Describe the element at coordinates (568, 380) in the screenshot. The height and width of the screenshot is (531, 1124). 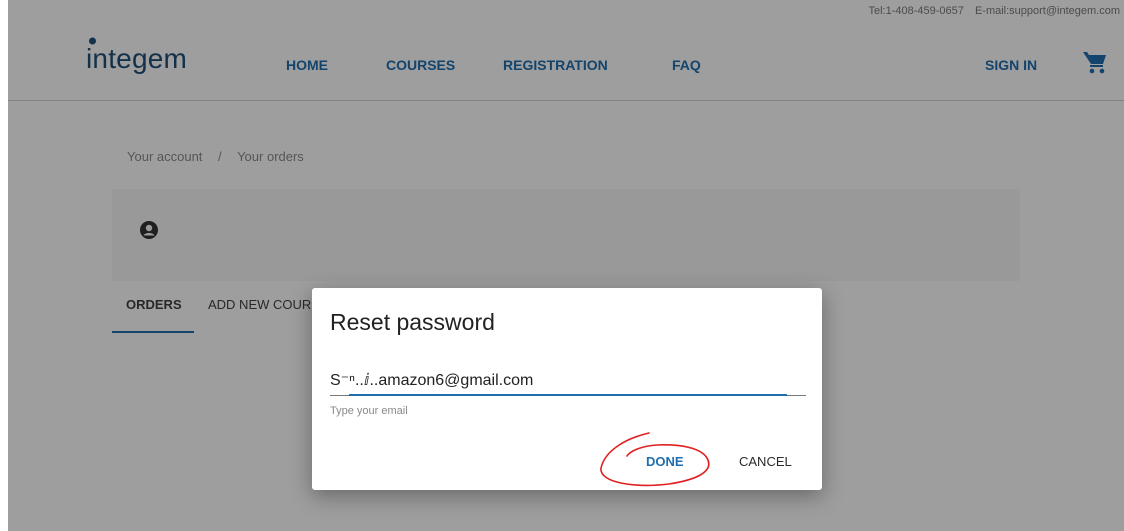
I see `email-field` at that location.